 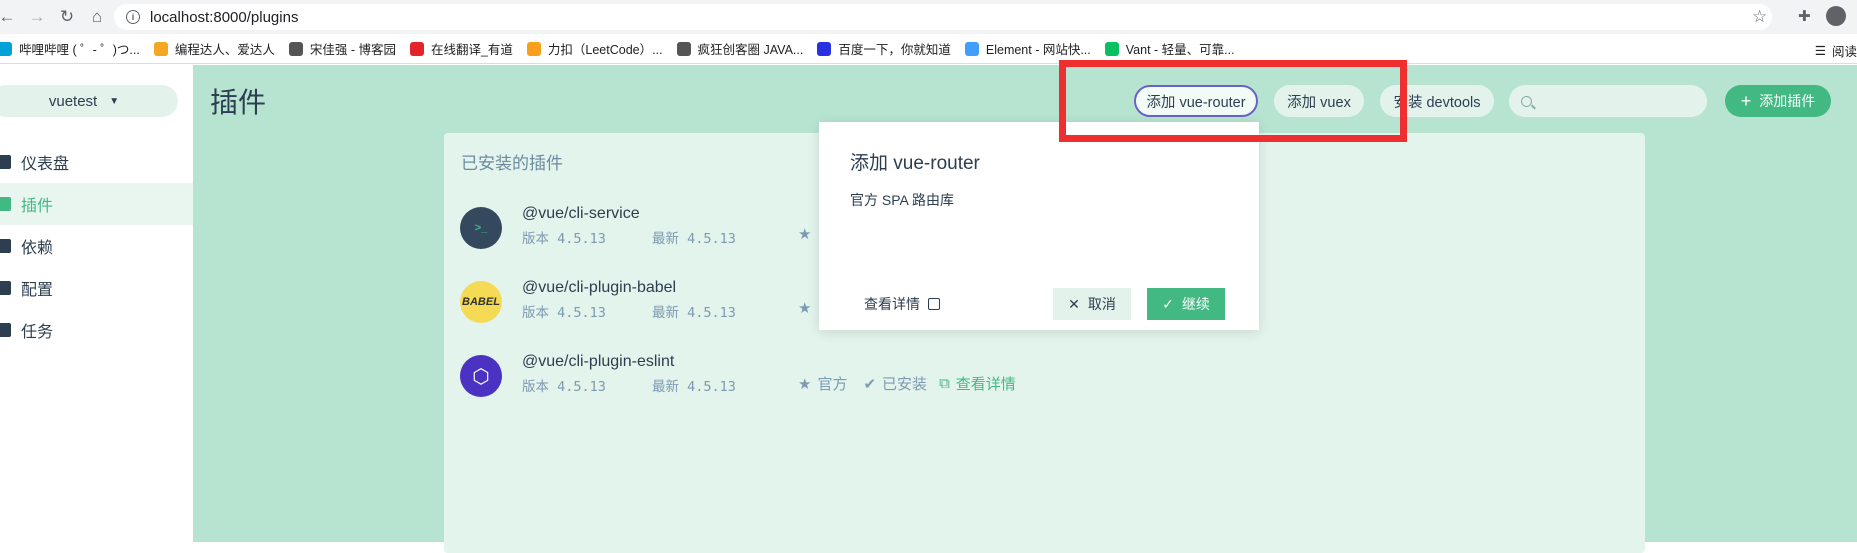 What do you see at coordinates (96, 204) in the screenshot?
I see `sidebar-item-plugins: 插件` at bounding box center [96, 204].